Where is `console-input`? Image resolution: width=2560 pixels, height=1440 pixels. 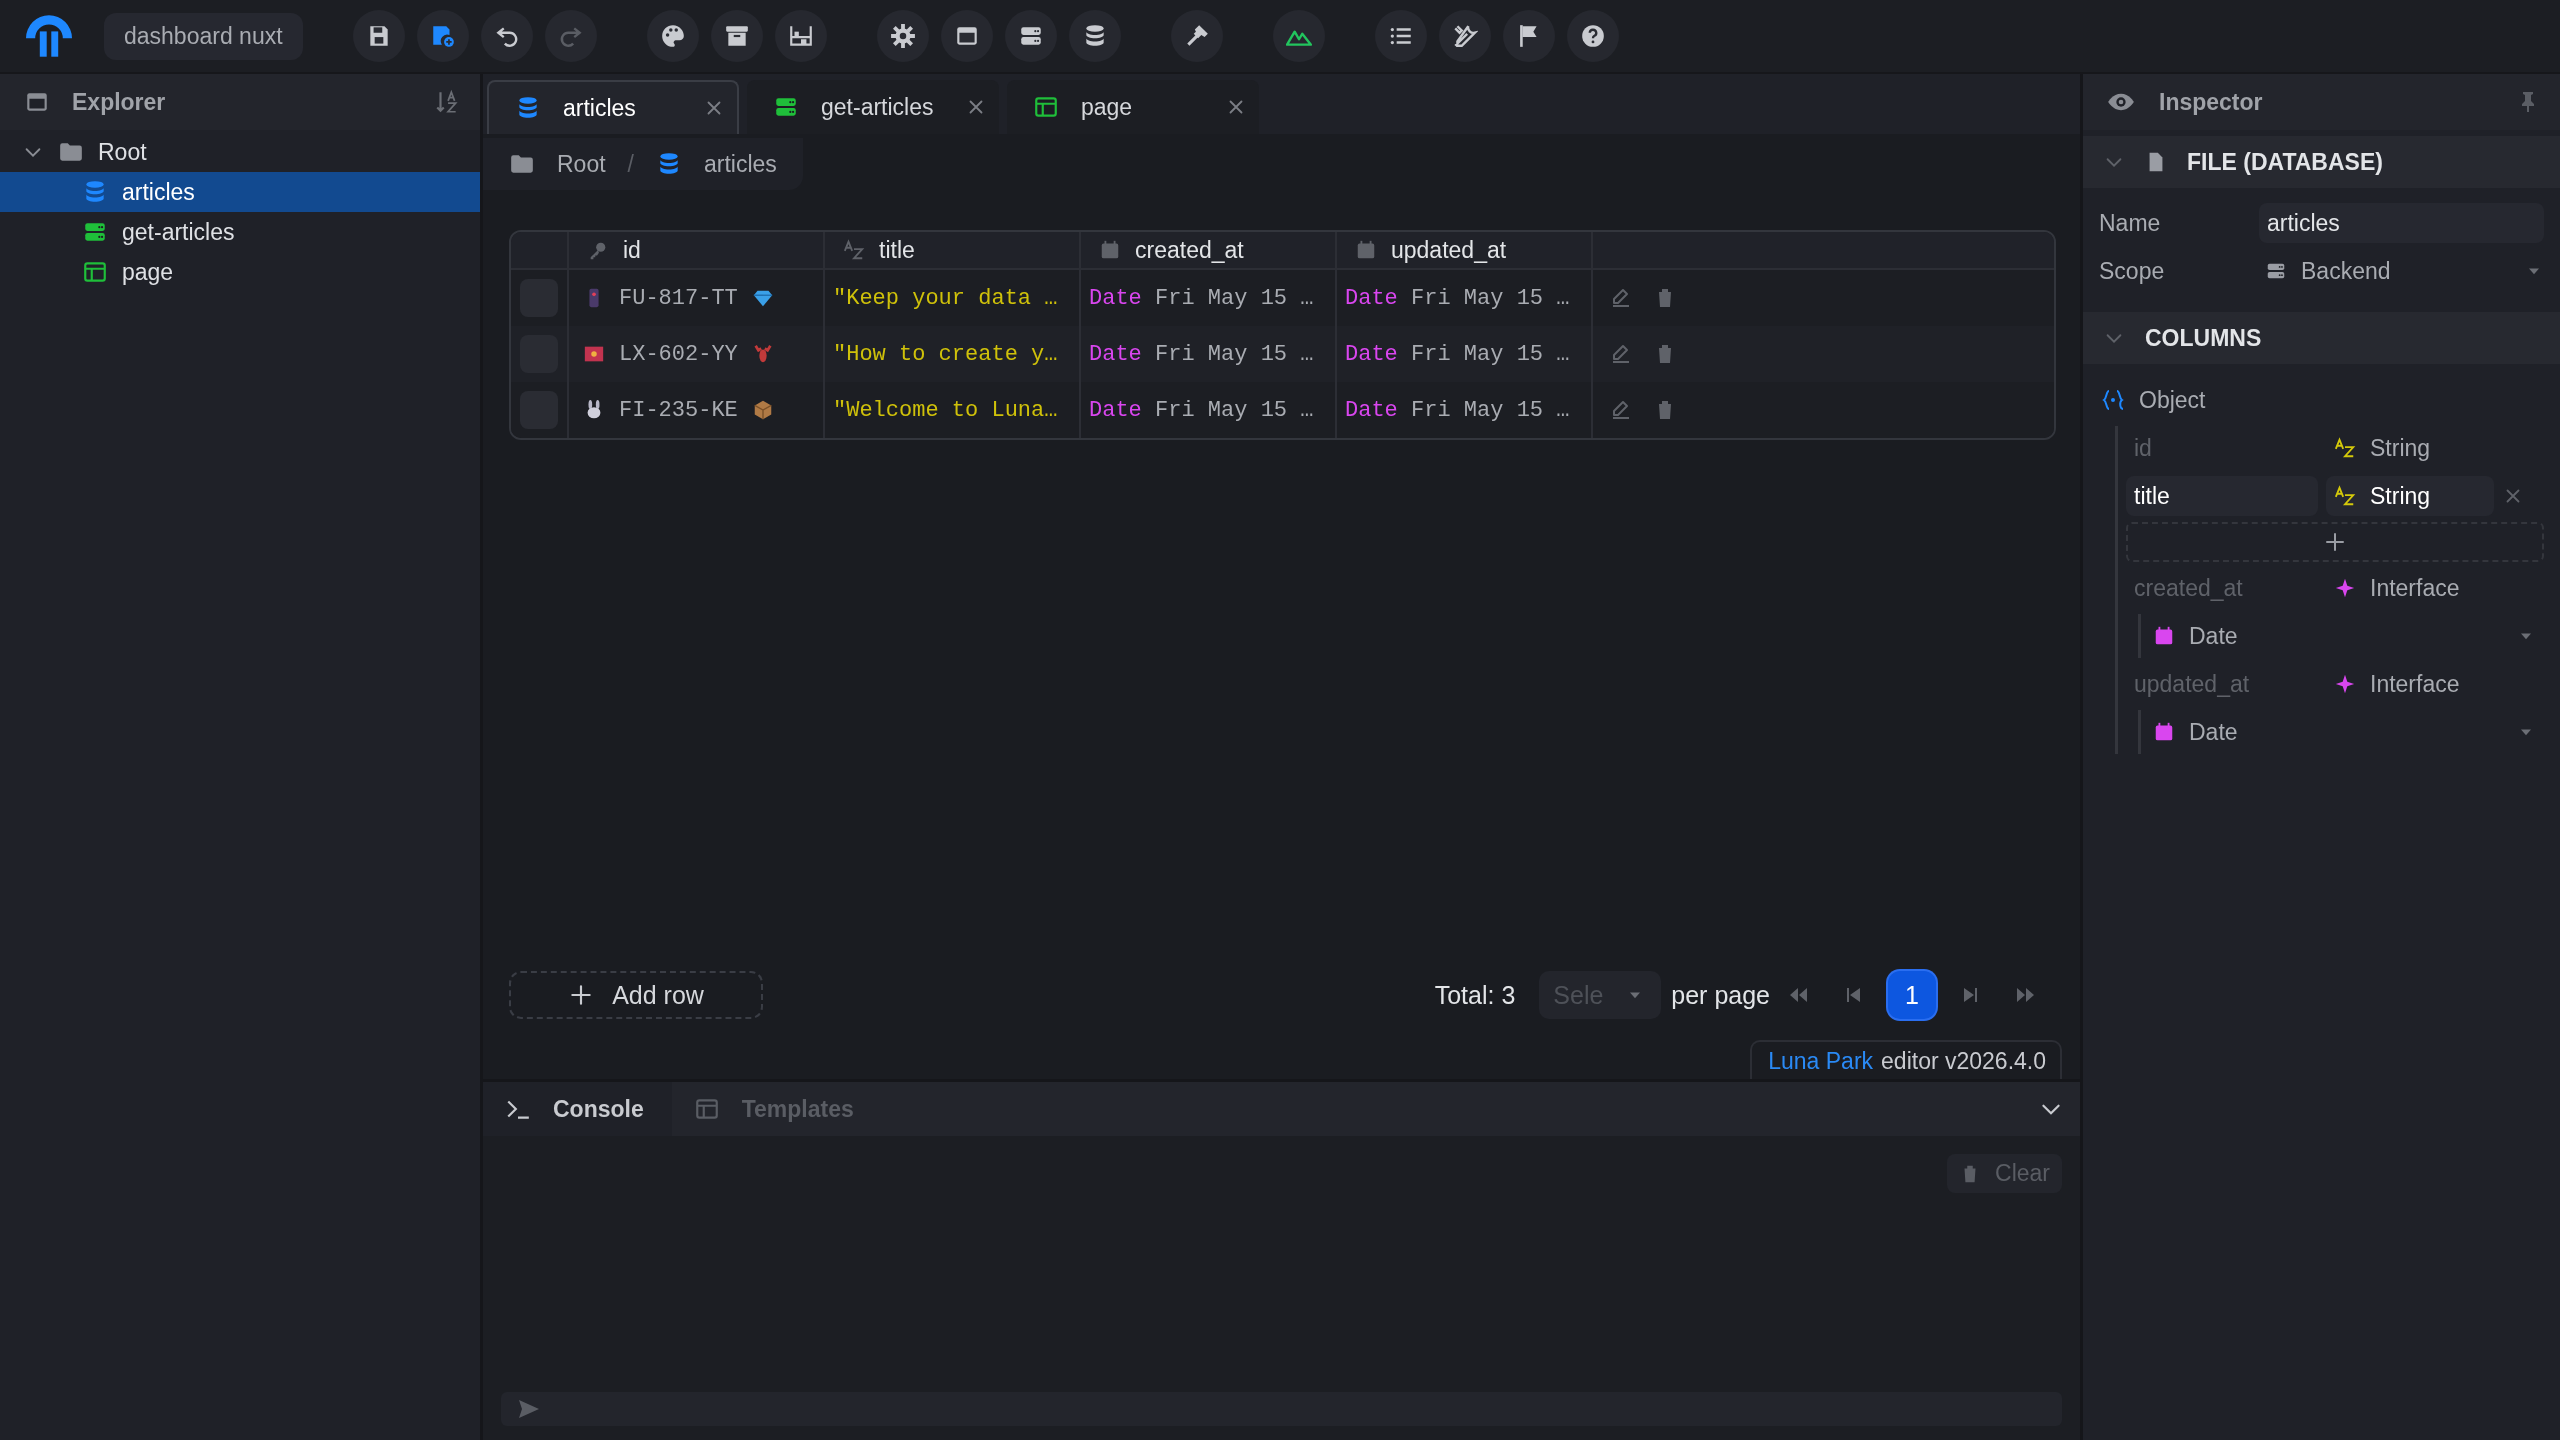 console-input is located at coordinates (1281, 1409).